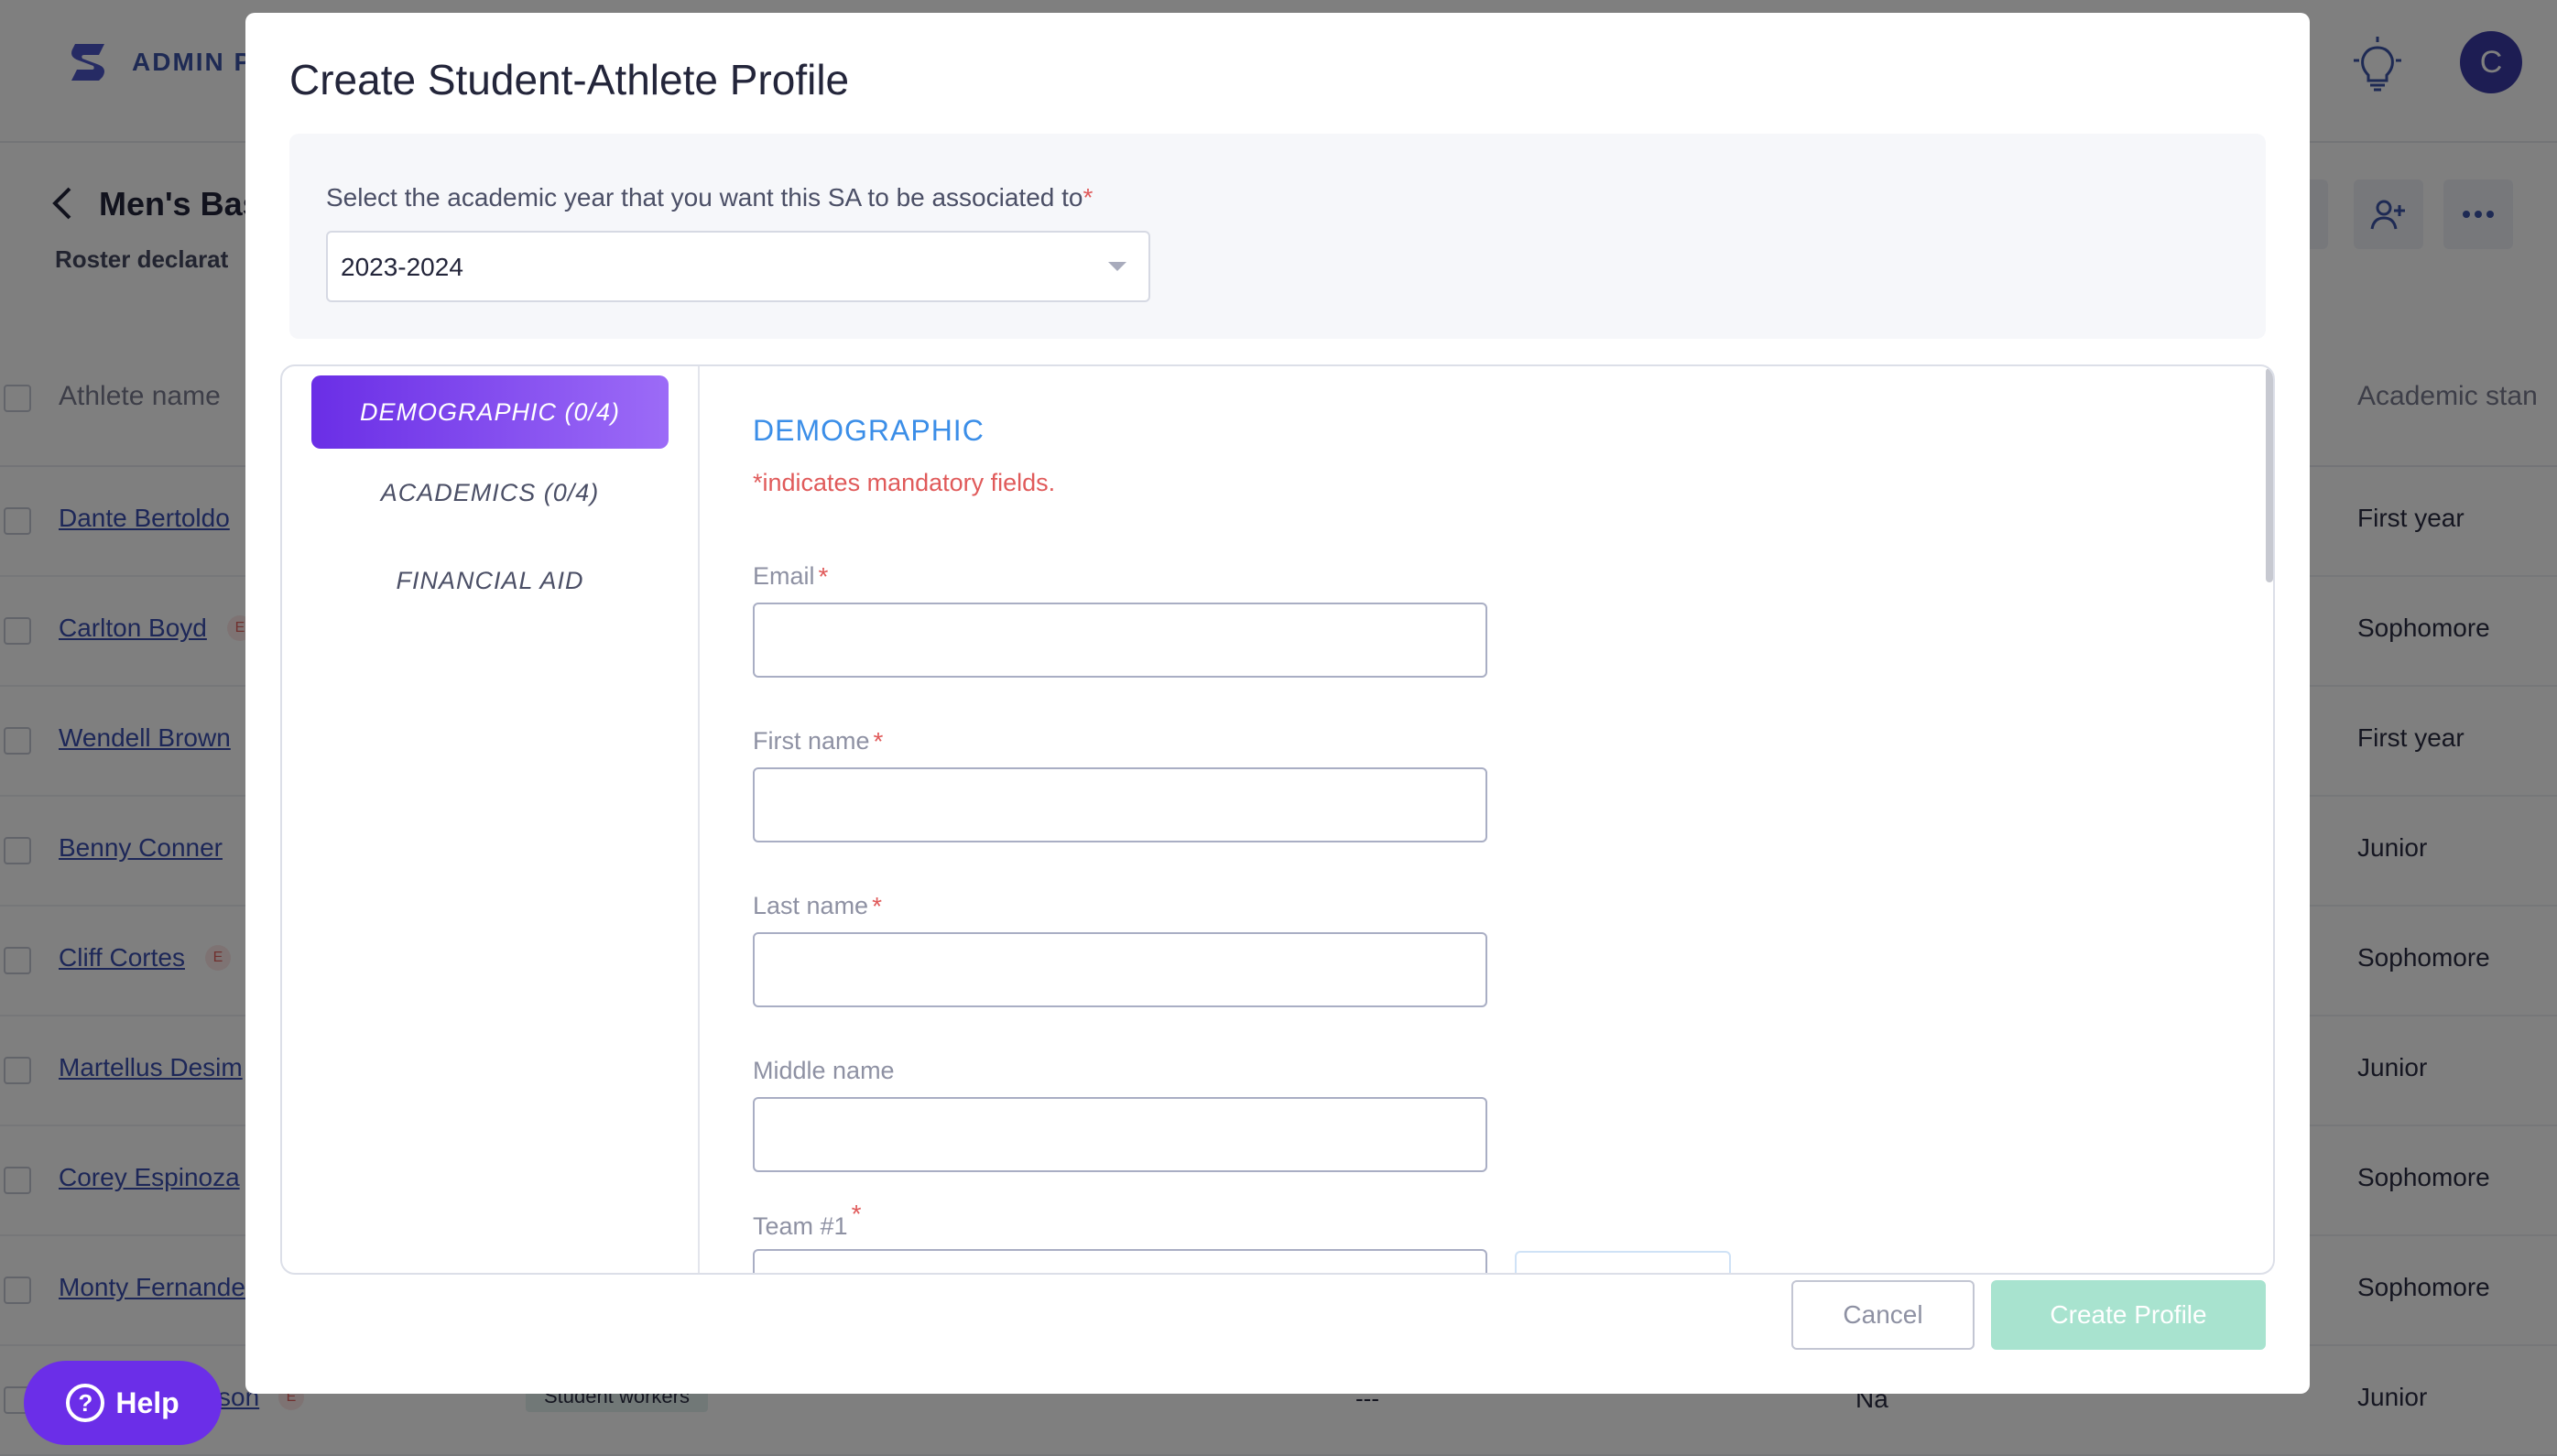  What do you see at coordinates (1623, 1262) in the screenshot?
I see `team-action-button` at bounding box center [1623, 1262].